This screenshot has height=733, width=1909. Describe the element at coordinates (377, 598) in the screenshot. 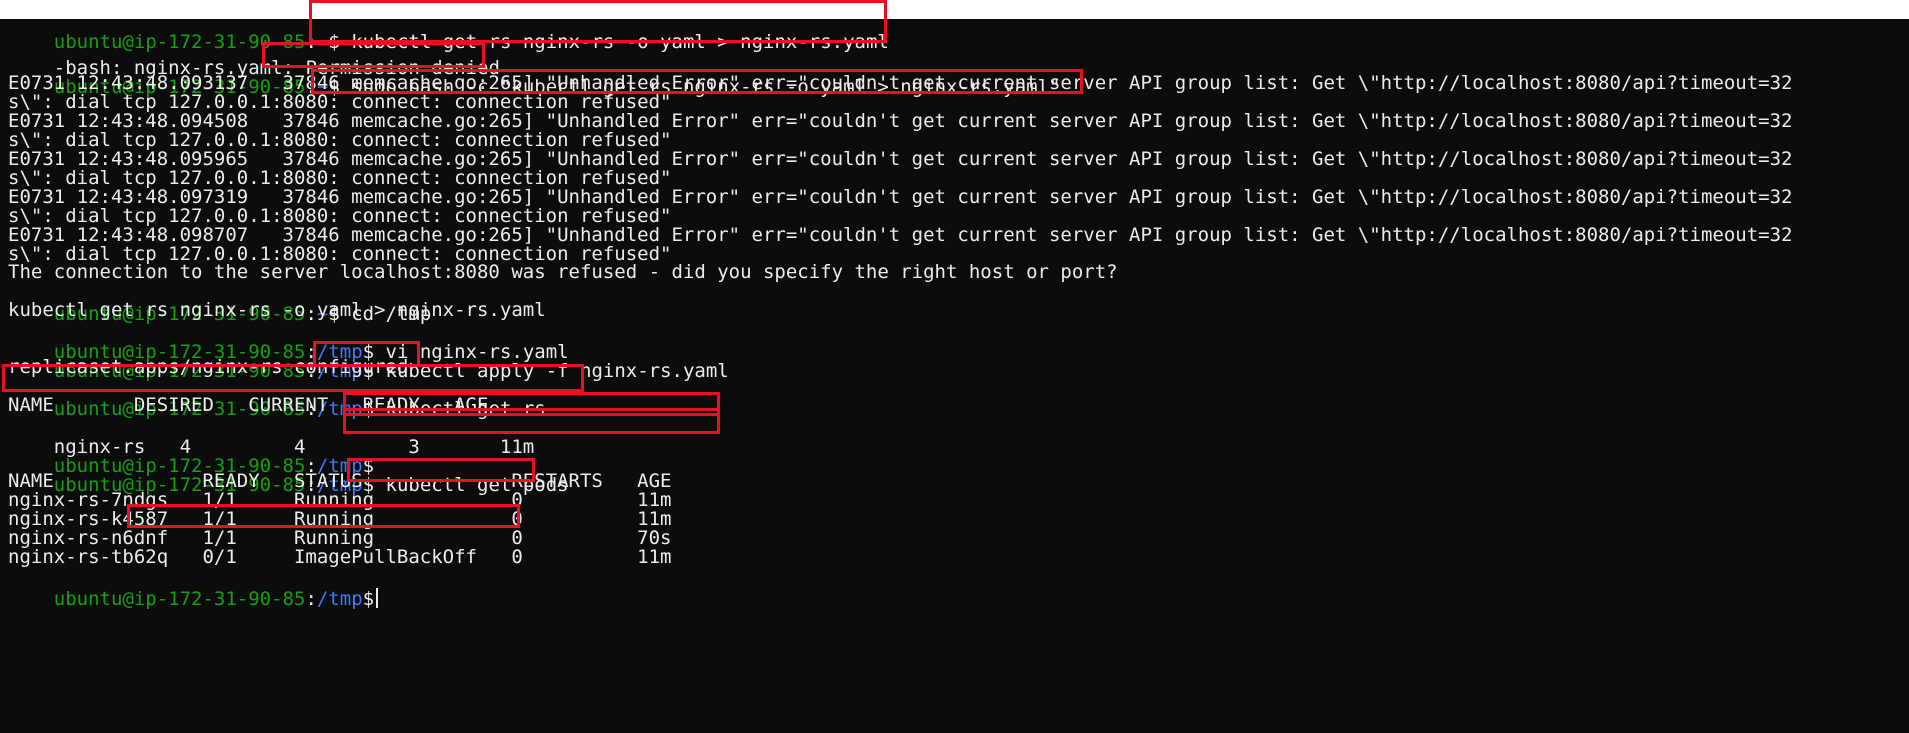

I see `text-cursor` at that location.